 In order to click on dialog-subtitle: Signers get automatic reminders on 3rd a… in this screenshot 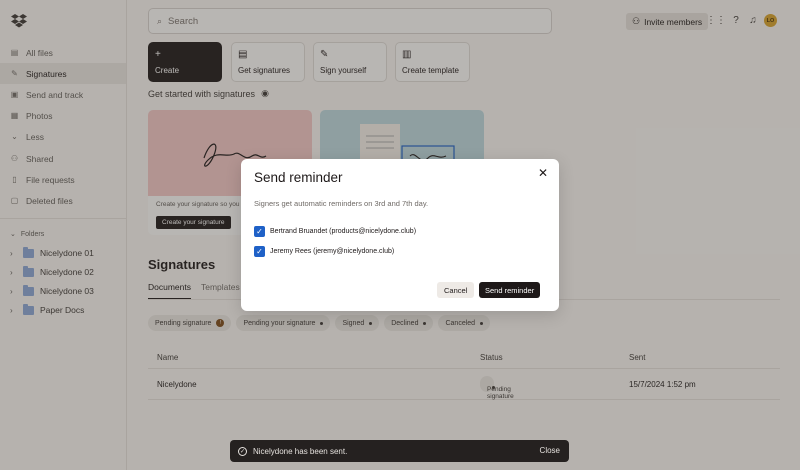, I will do `click(341, 203)`.